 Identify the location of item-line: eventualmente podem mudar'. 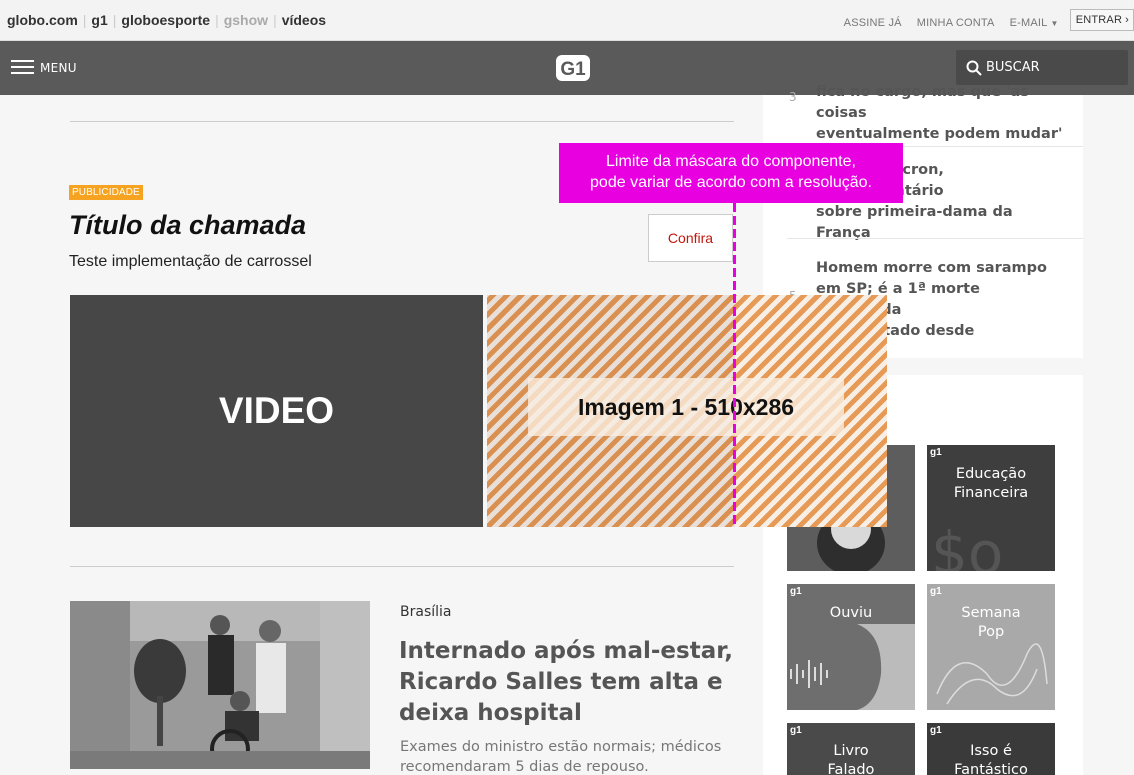
(939, 134).